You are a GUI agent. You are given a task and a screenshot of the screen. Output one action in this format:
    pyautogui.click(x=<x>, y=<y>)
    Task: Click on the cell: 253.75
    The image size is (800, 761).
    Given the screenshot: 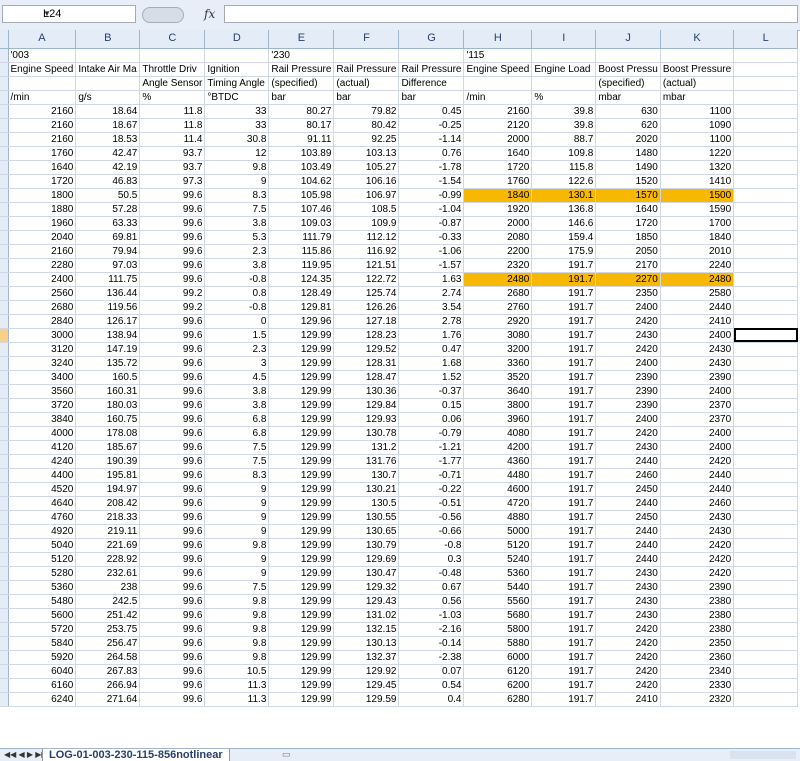 What is the action you would take?
    pyautogui.click(x=108, y=629)
    